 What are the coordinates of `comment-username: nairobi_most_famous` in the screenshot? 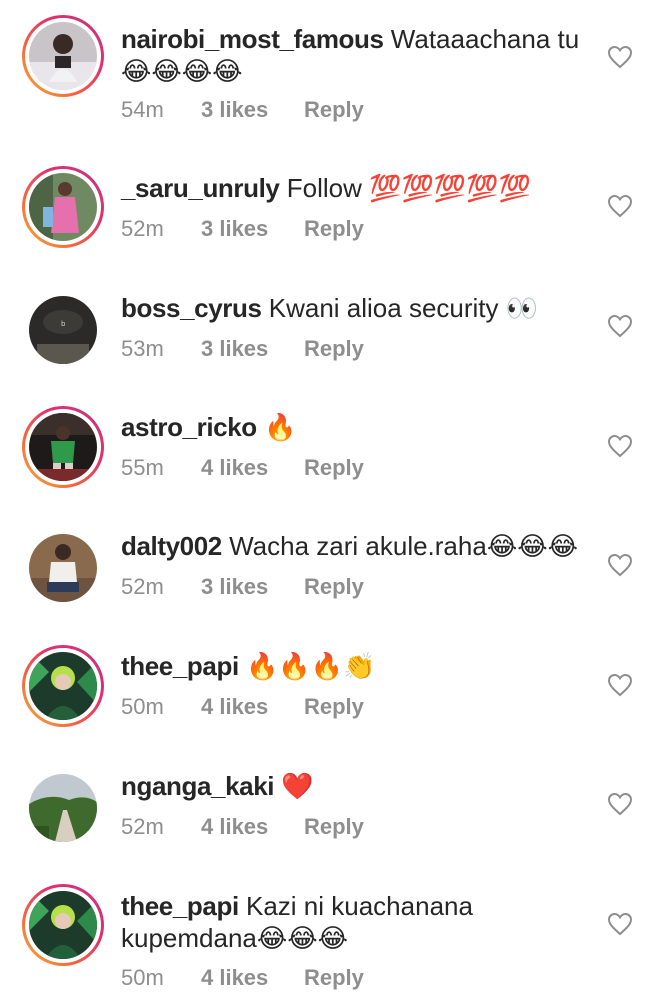 It's located at (252, 39).